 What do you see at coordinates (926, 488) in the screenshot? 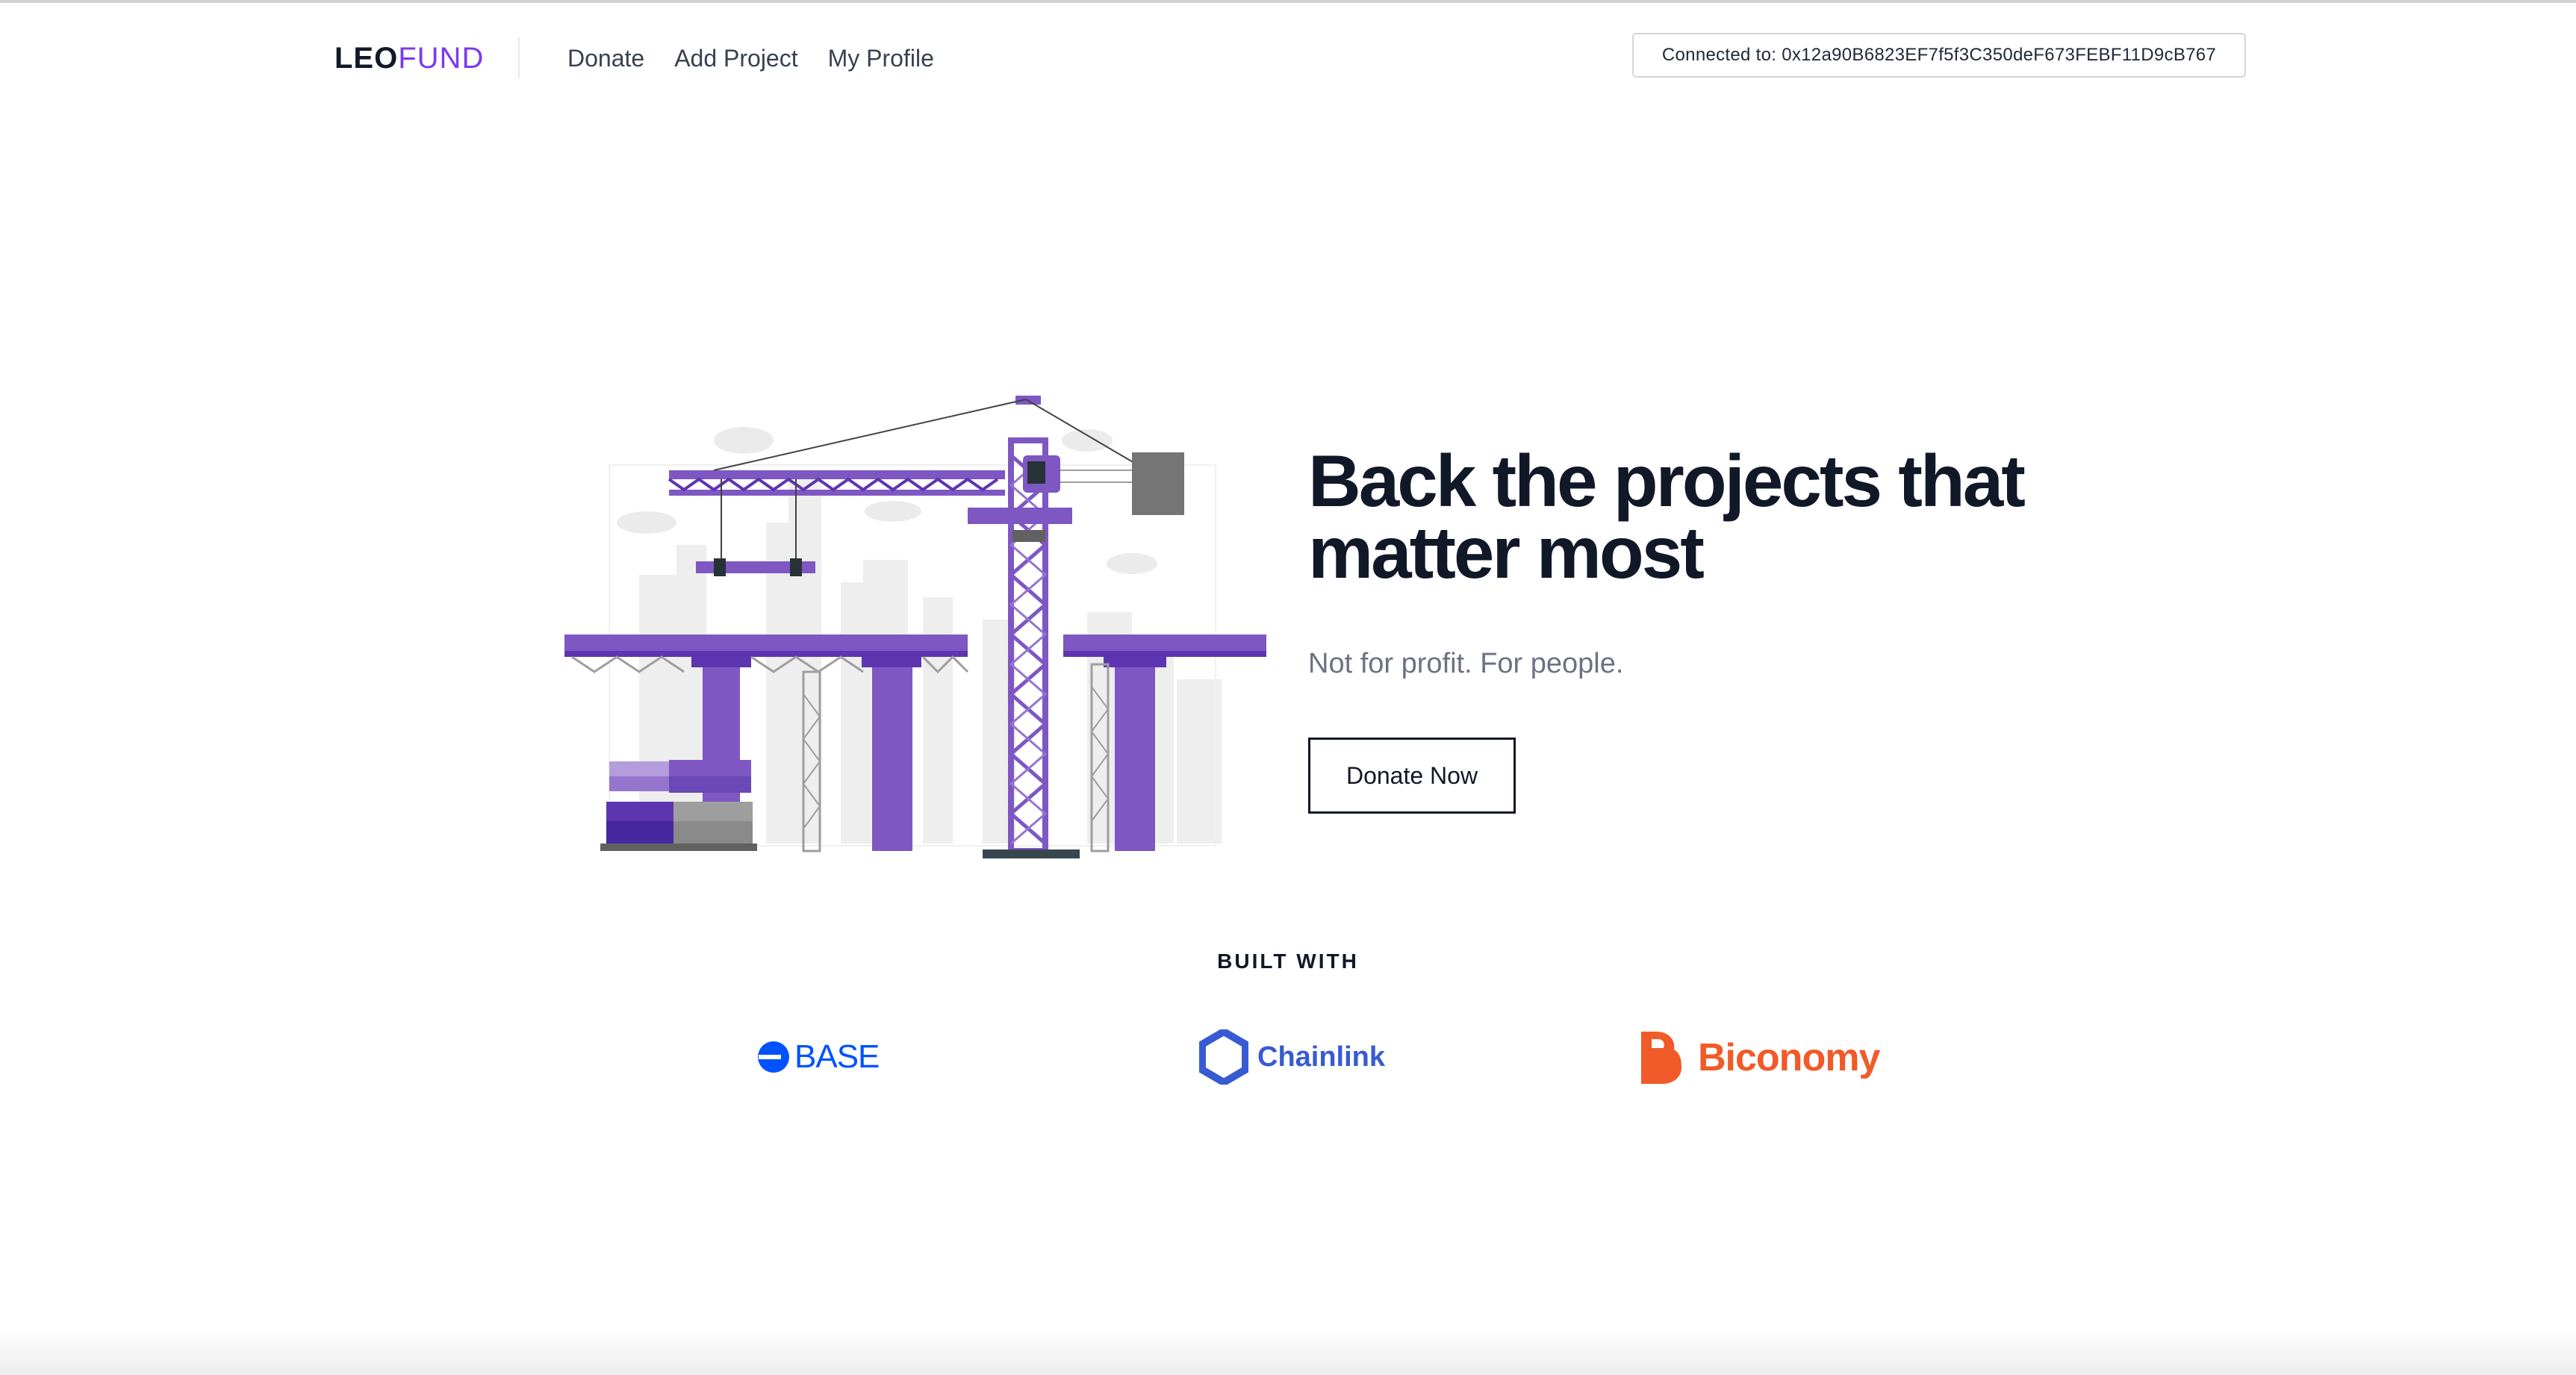
I see `crane-jib` at bounding box center [926, 488].